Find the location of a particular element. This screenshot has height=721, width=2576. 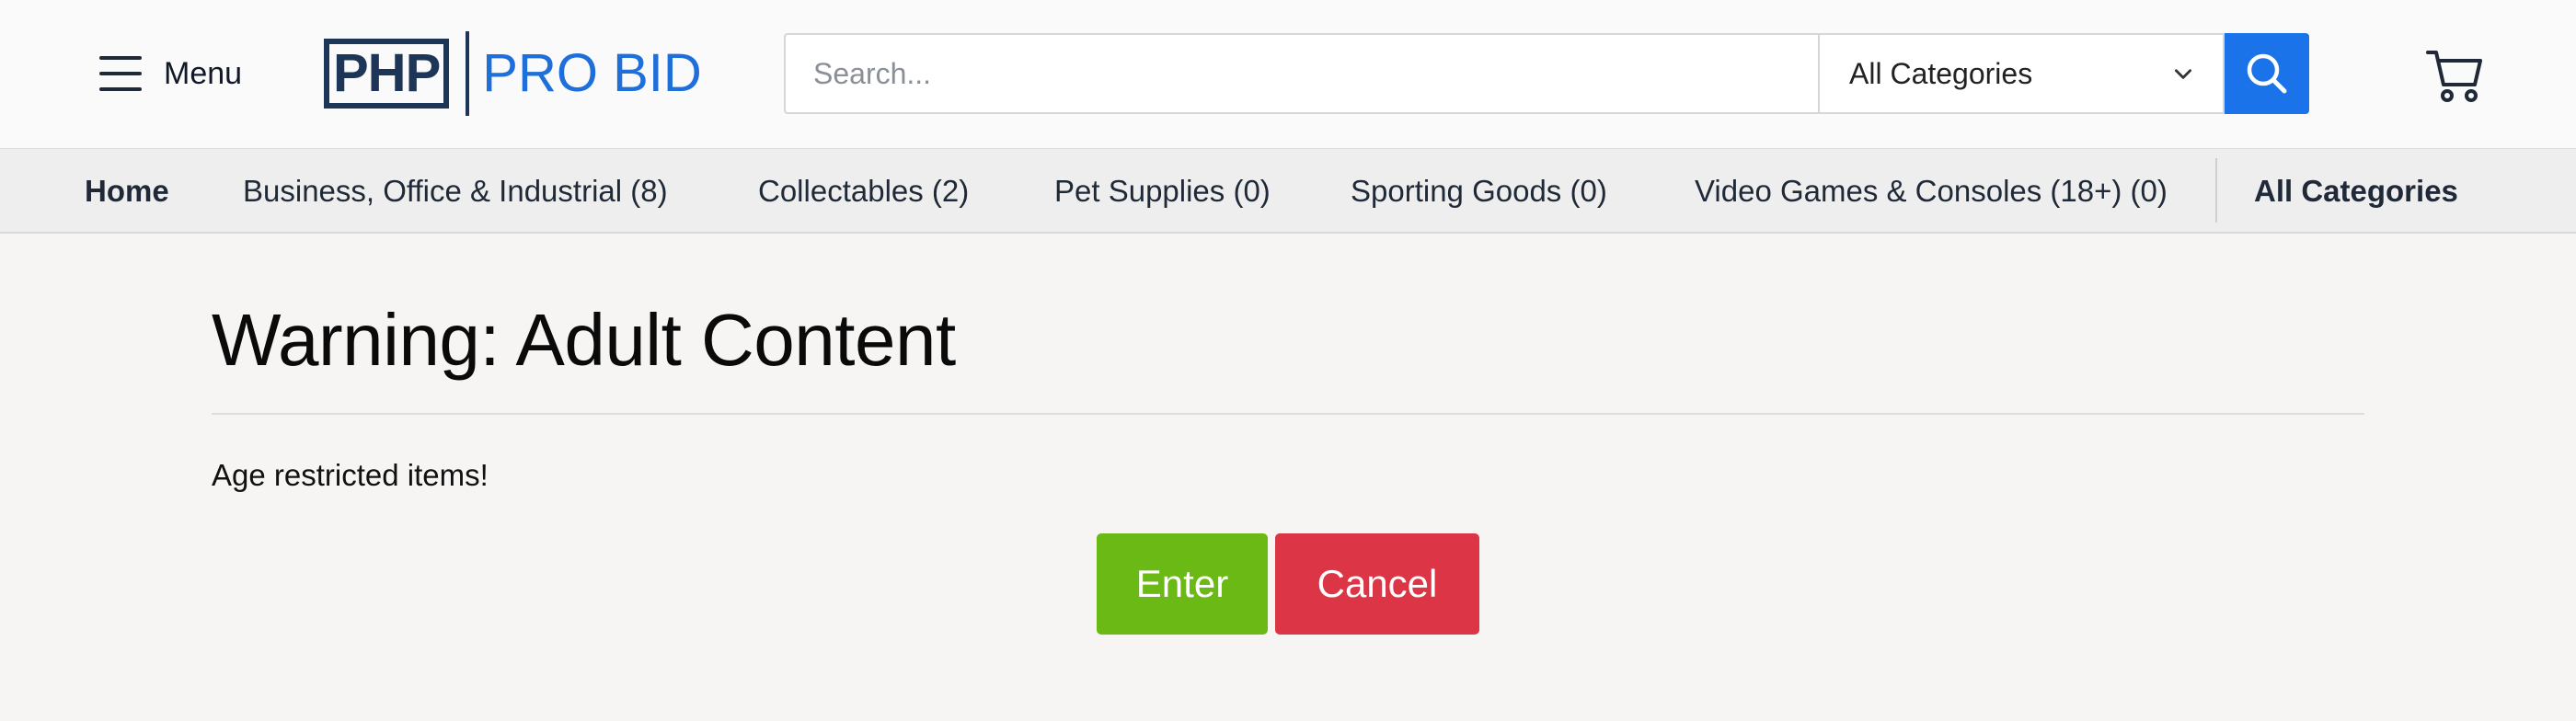

menu-label: Menu is located at coordinates (203, 73).